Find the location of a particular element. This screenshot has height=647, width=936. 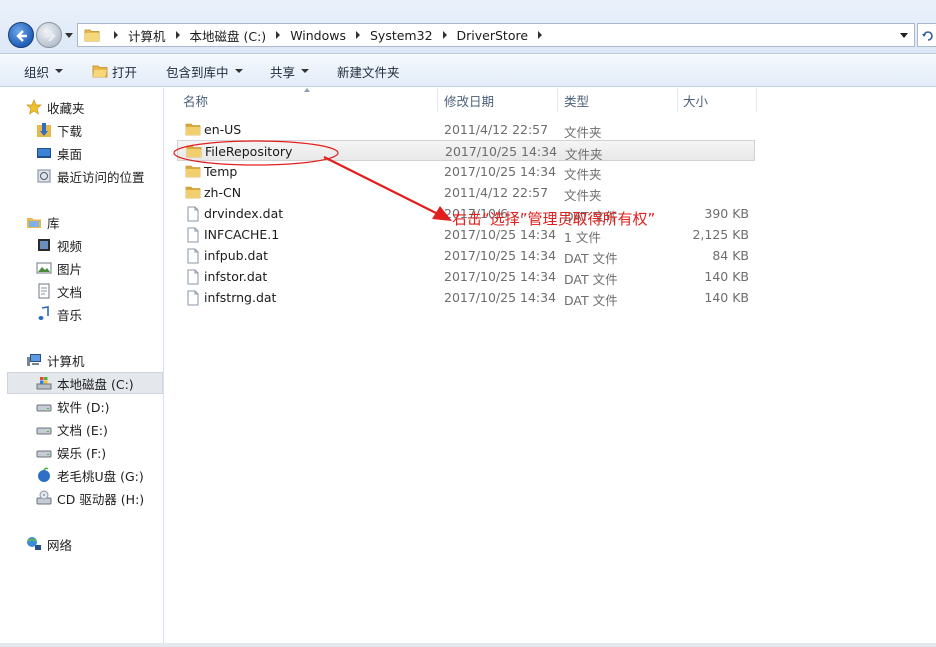

file-row-temp: Temp 2017/10/25 14:34 文件夹 is located at coordinates (466, 171).